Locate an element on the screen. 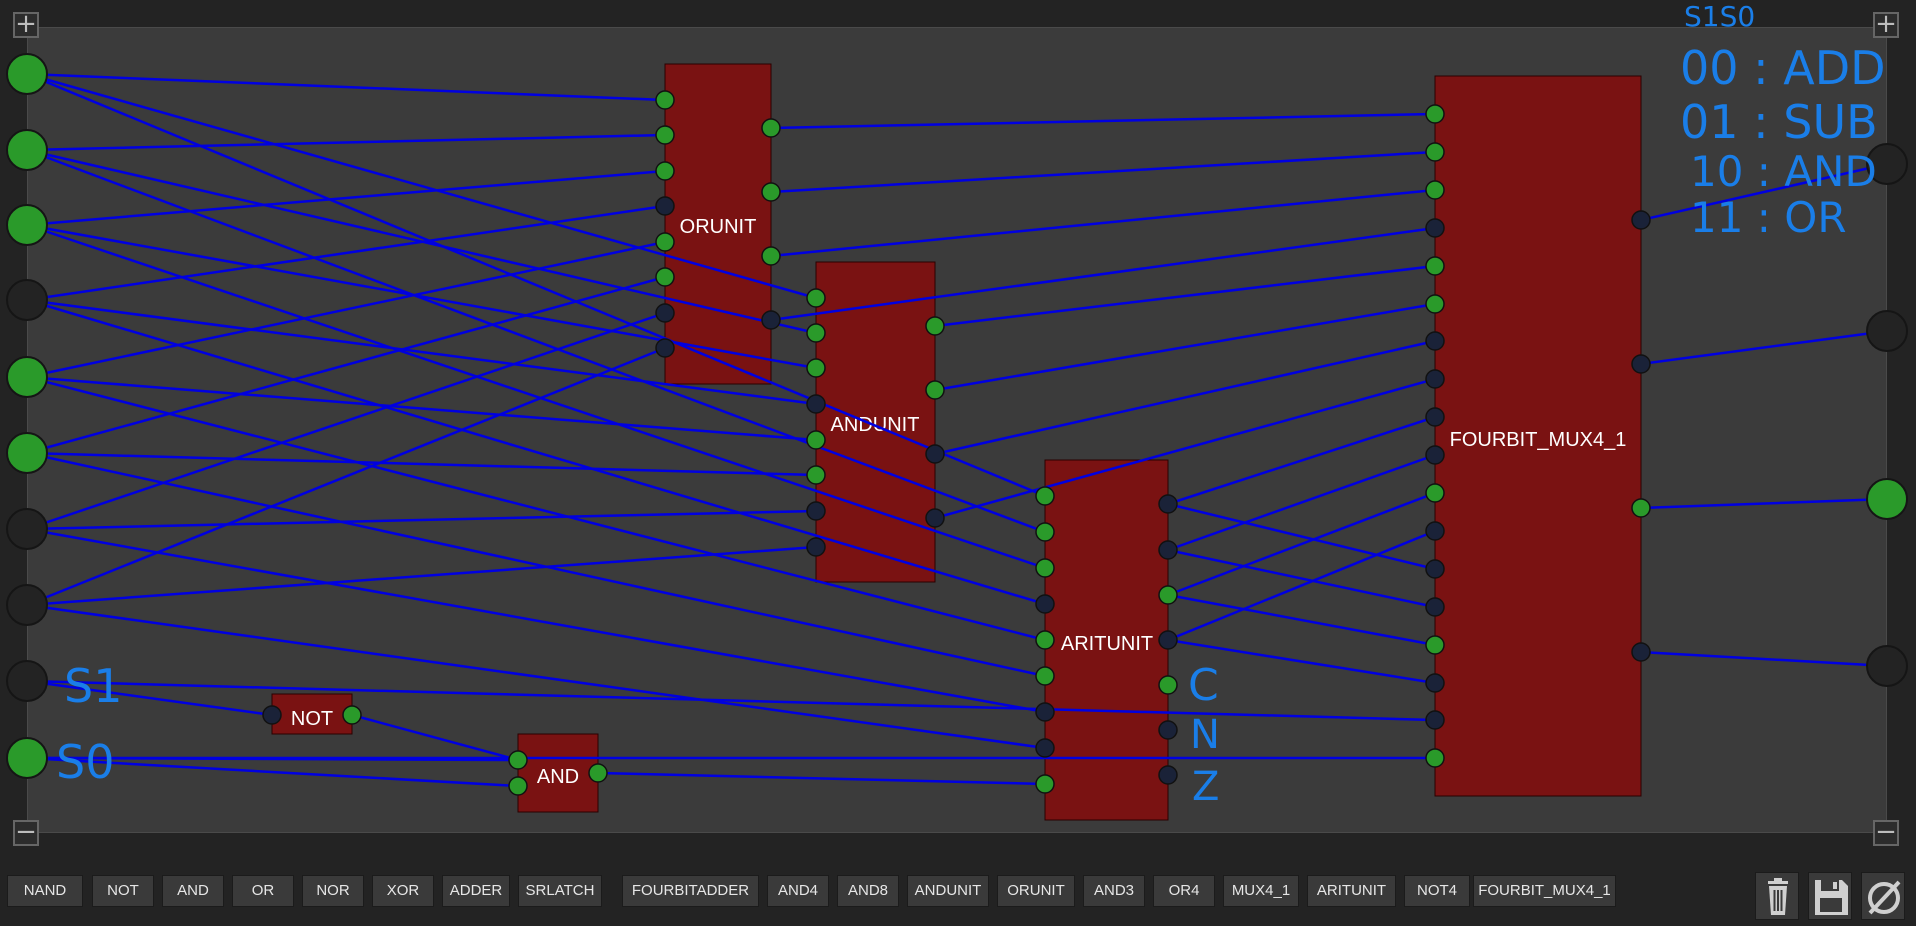  chip-button-srlatch: SRLATCH is located at coordinates (560, 891).